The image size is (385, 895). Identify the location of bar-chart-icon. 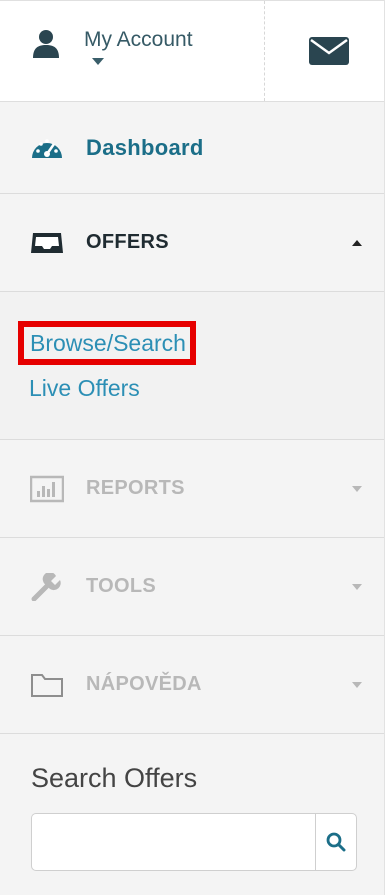
(47, 489).